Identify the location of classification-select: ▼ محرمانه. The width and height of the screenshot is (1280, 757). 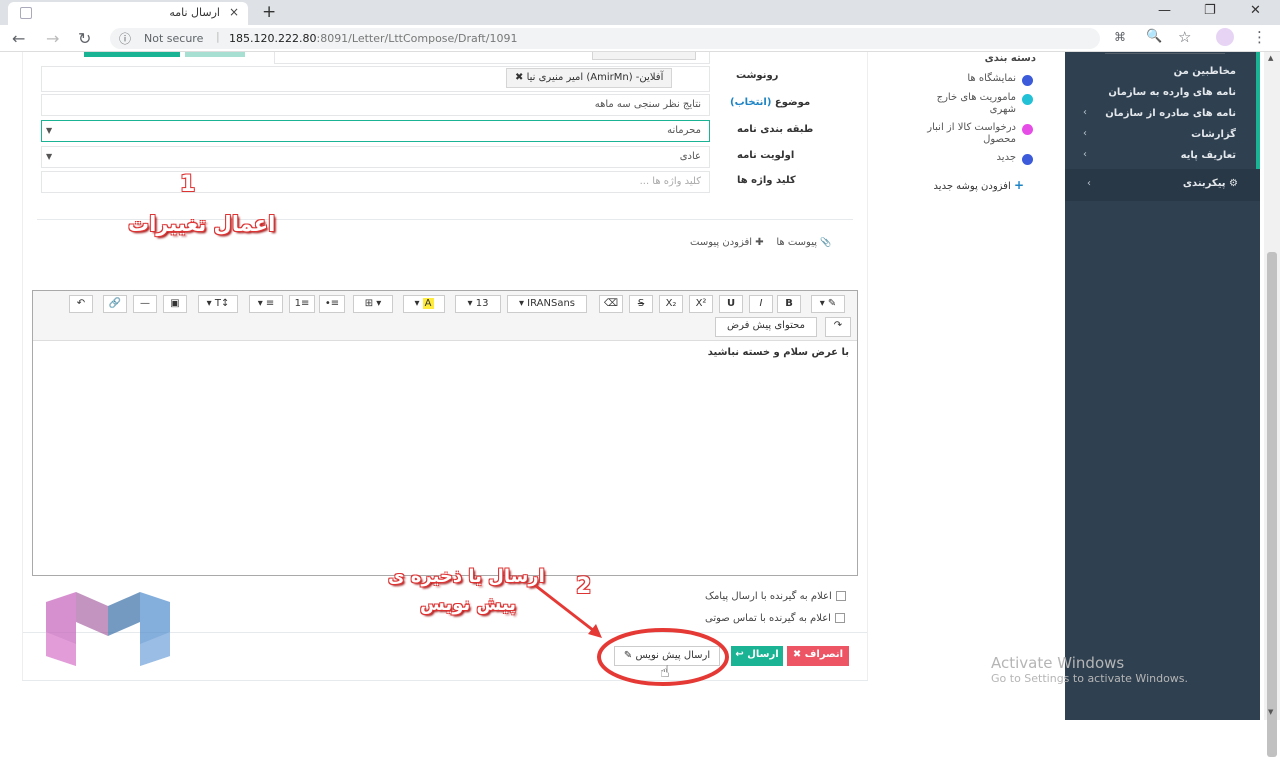
(375, 131).